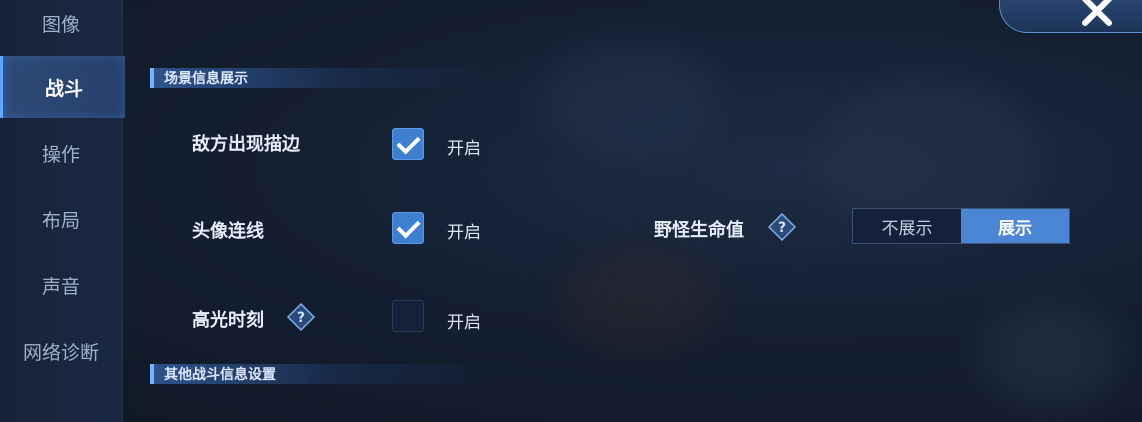  I want to click on enemy-outline-label: 敌方出现描边, so click(246, 144).